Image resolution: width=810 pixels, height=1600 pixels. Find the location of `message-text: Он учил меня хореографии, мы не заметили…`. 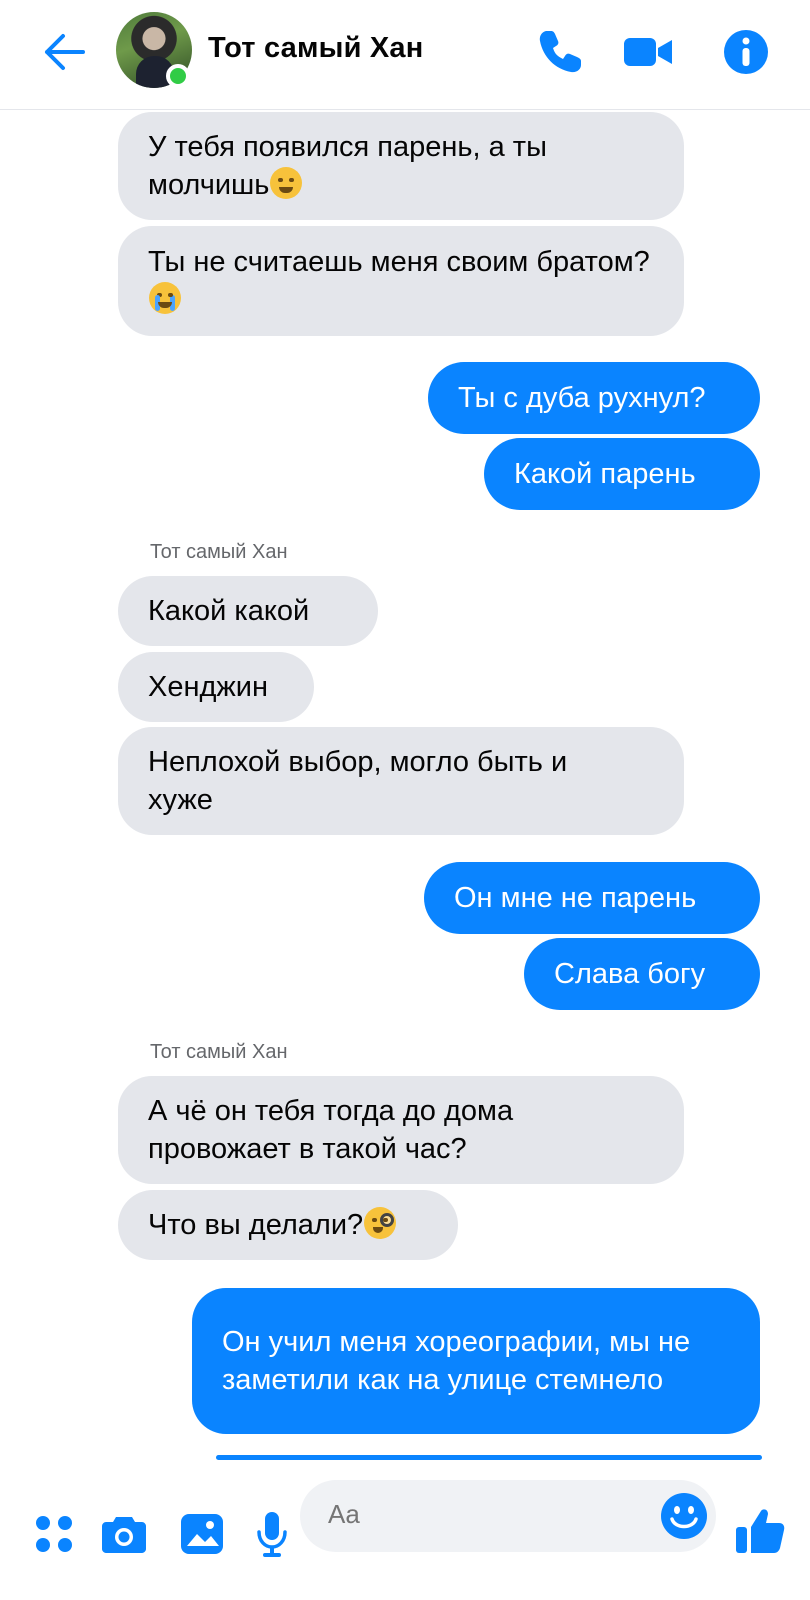

message-text: Он учил меня хореографии, мы не заметили… is located at coordinates (456, 1361).